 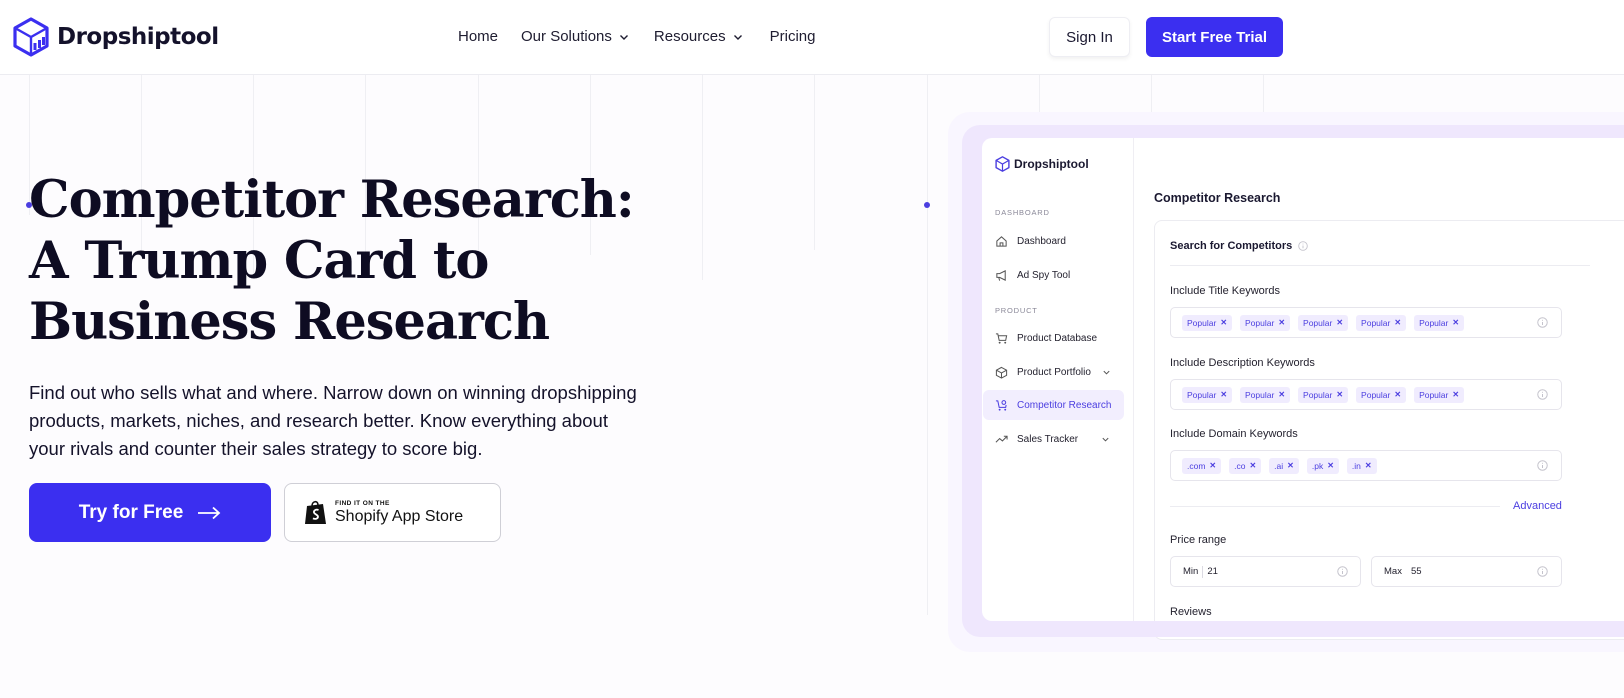 I want to click on nav-resources: Resources, so click(x=699, y=36).